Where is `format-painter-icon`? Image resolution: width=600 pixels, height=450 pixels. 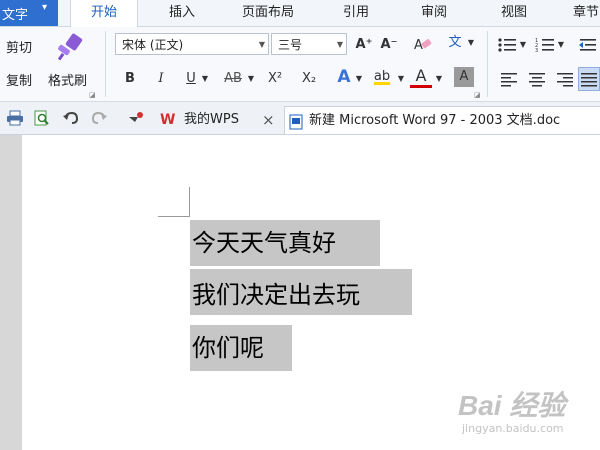
format-painter-icon is located at coordinates (70, 47).